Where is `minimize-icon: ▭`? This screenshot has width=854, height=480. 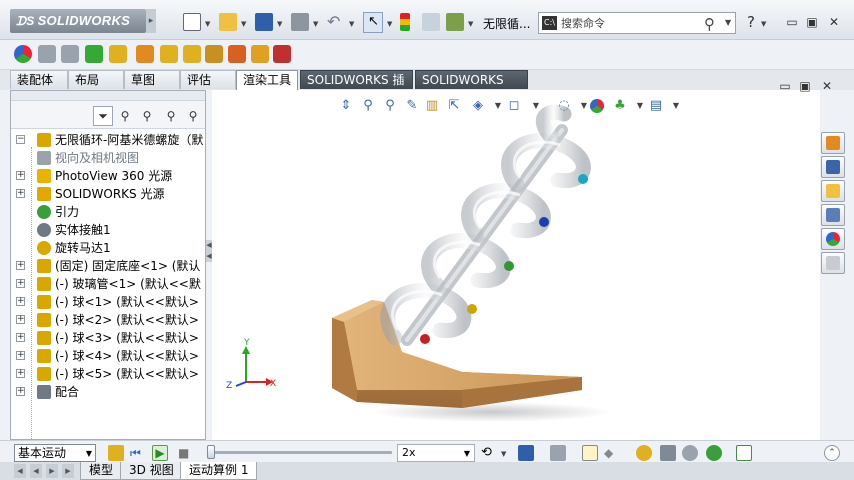 minimize-icon: ▭ is located at coordinates (792, 22).